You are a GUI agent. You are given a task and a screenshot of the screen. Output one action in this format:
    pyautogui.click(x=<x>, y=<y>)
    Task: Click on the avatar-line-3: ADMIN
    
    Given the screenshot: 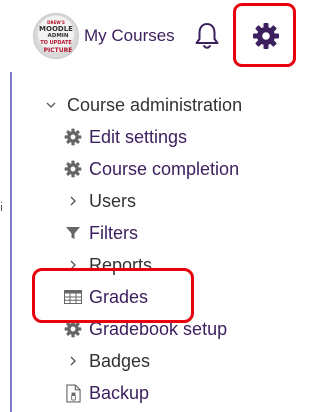 What is the action you would take?
    pyautogui.click(x=58, y=36)
    